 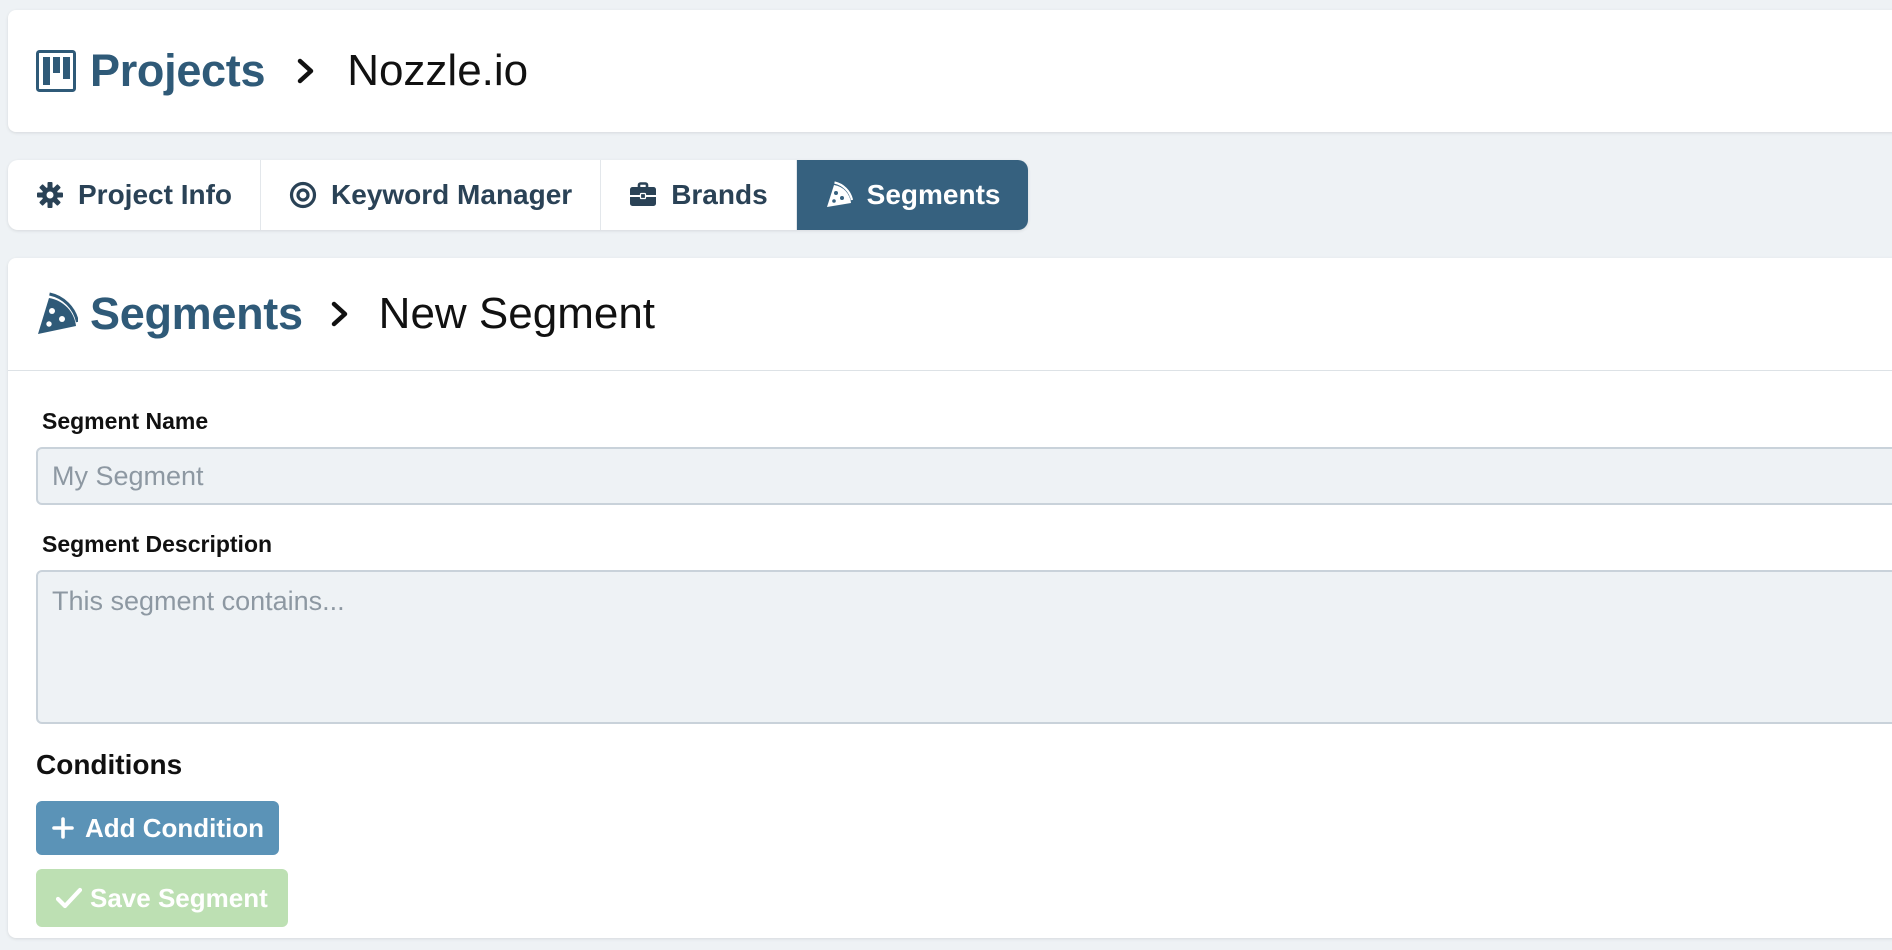 What do you see at coordinates (179, 897) in the screenshot?
I see `save-segment-label: Save Segment` at bounding box center [179, 897].